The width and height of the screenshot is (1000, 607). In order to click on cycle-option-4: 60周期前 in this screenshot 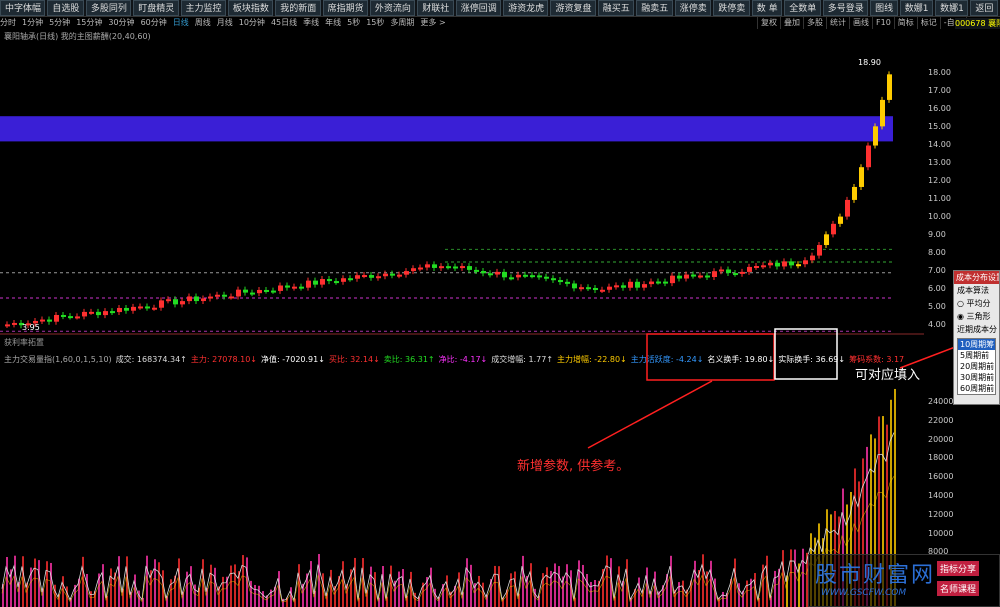, I will do `click(976, 388)`.